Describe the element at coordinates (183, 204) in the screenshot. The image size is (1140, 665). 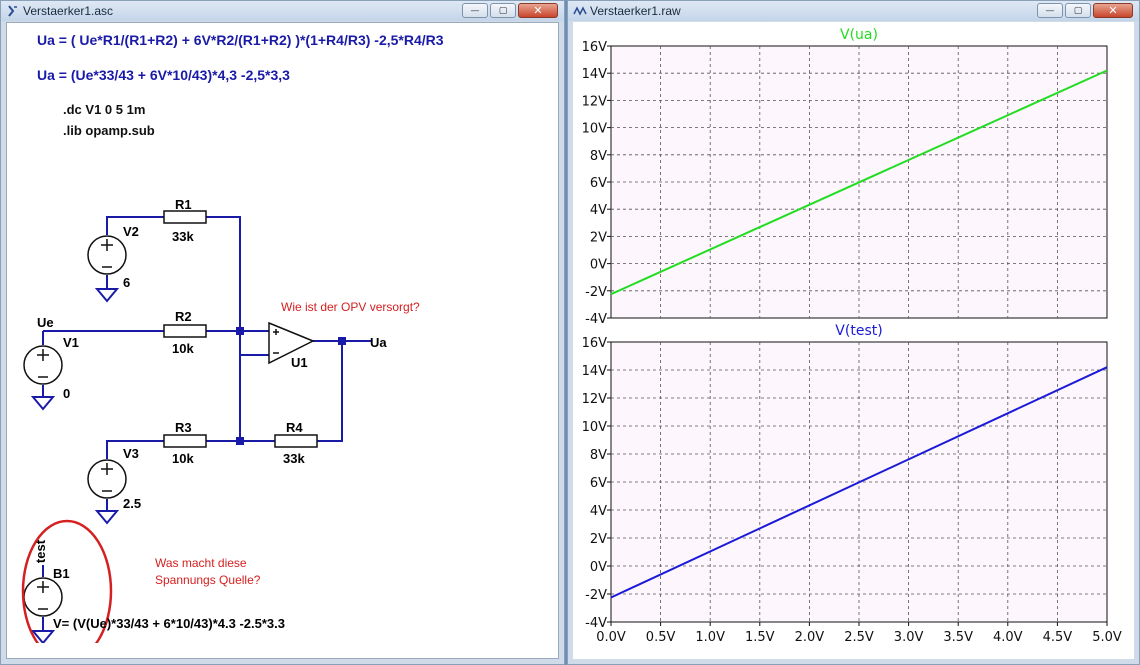
I see `r1-name: R1` at that location.